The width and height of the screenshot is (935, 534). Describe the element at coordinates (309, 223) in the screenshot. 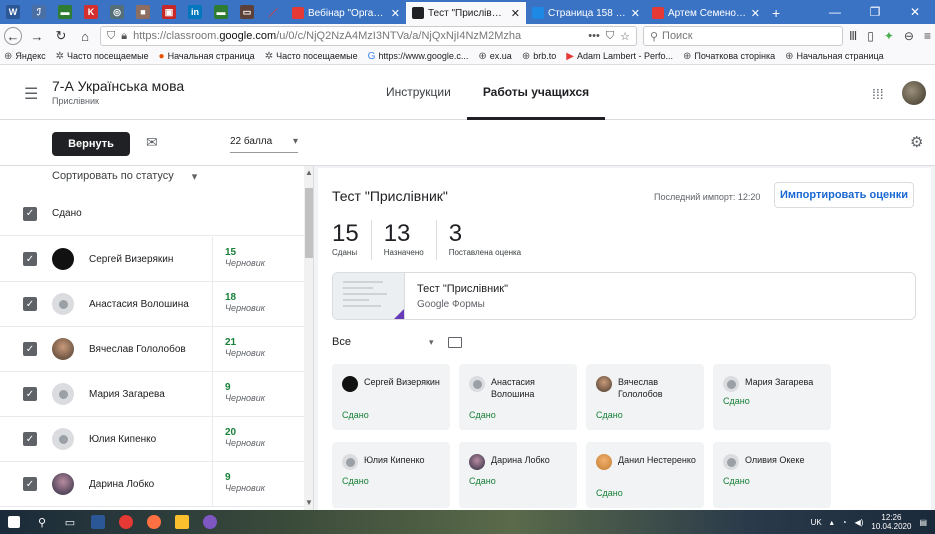

I see `scroll-thumb` at that location.